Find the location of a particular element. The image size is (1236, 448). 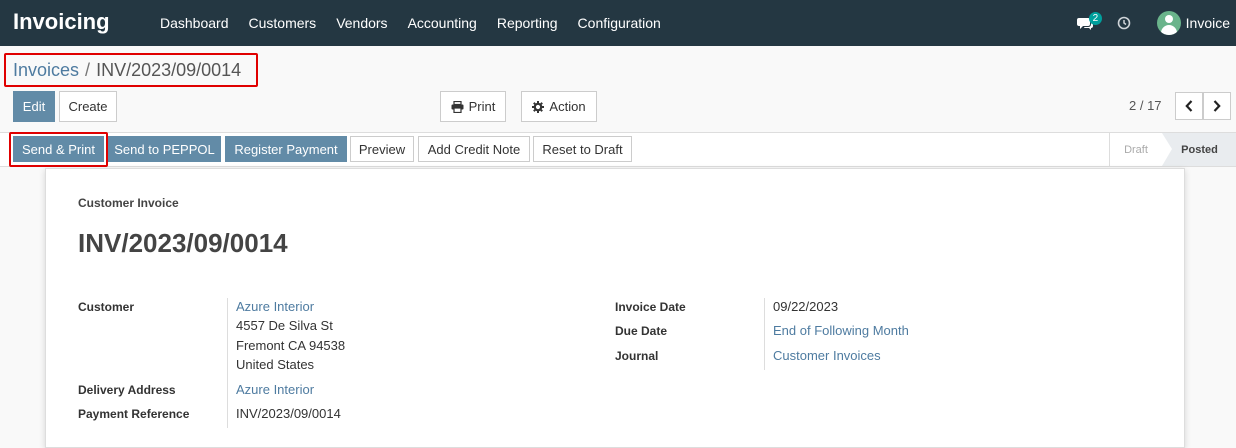

journal-label: Journal is located at coordinates (637, 356).